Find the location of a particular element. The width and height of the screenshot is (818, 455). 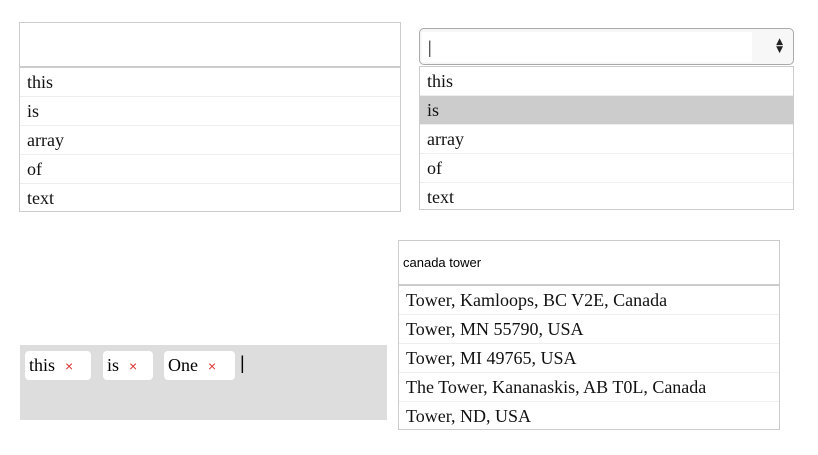

tag-input: this × is × One × | is located at coordinates (203, 382).